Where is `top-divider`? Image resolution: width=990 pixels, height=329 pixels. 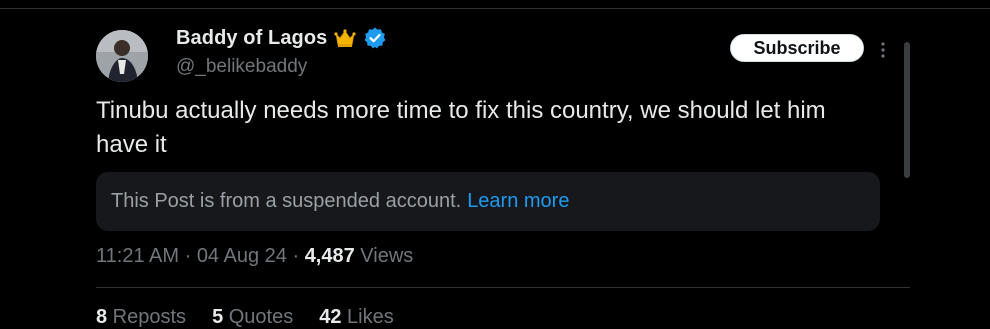 top-divider is located at coordinates (495, 8).